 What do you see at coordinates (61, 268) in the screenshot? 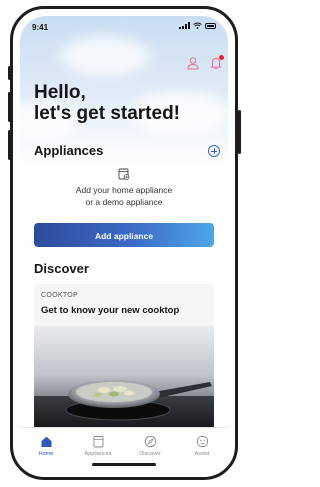
I see `discover-title: Discover` at bounding box center [61, 268].